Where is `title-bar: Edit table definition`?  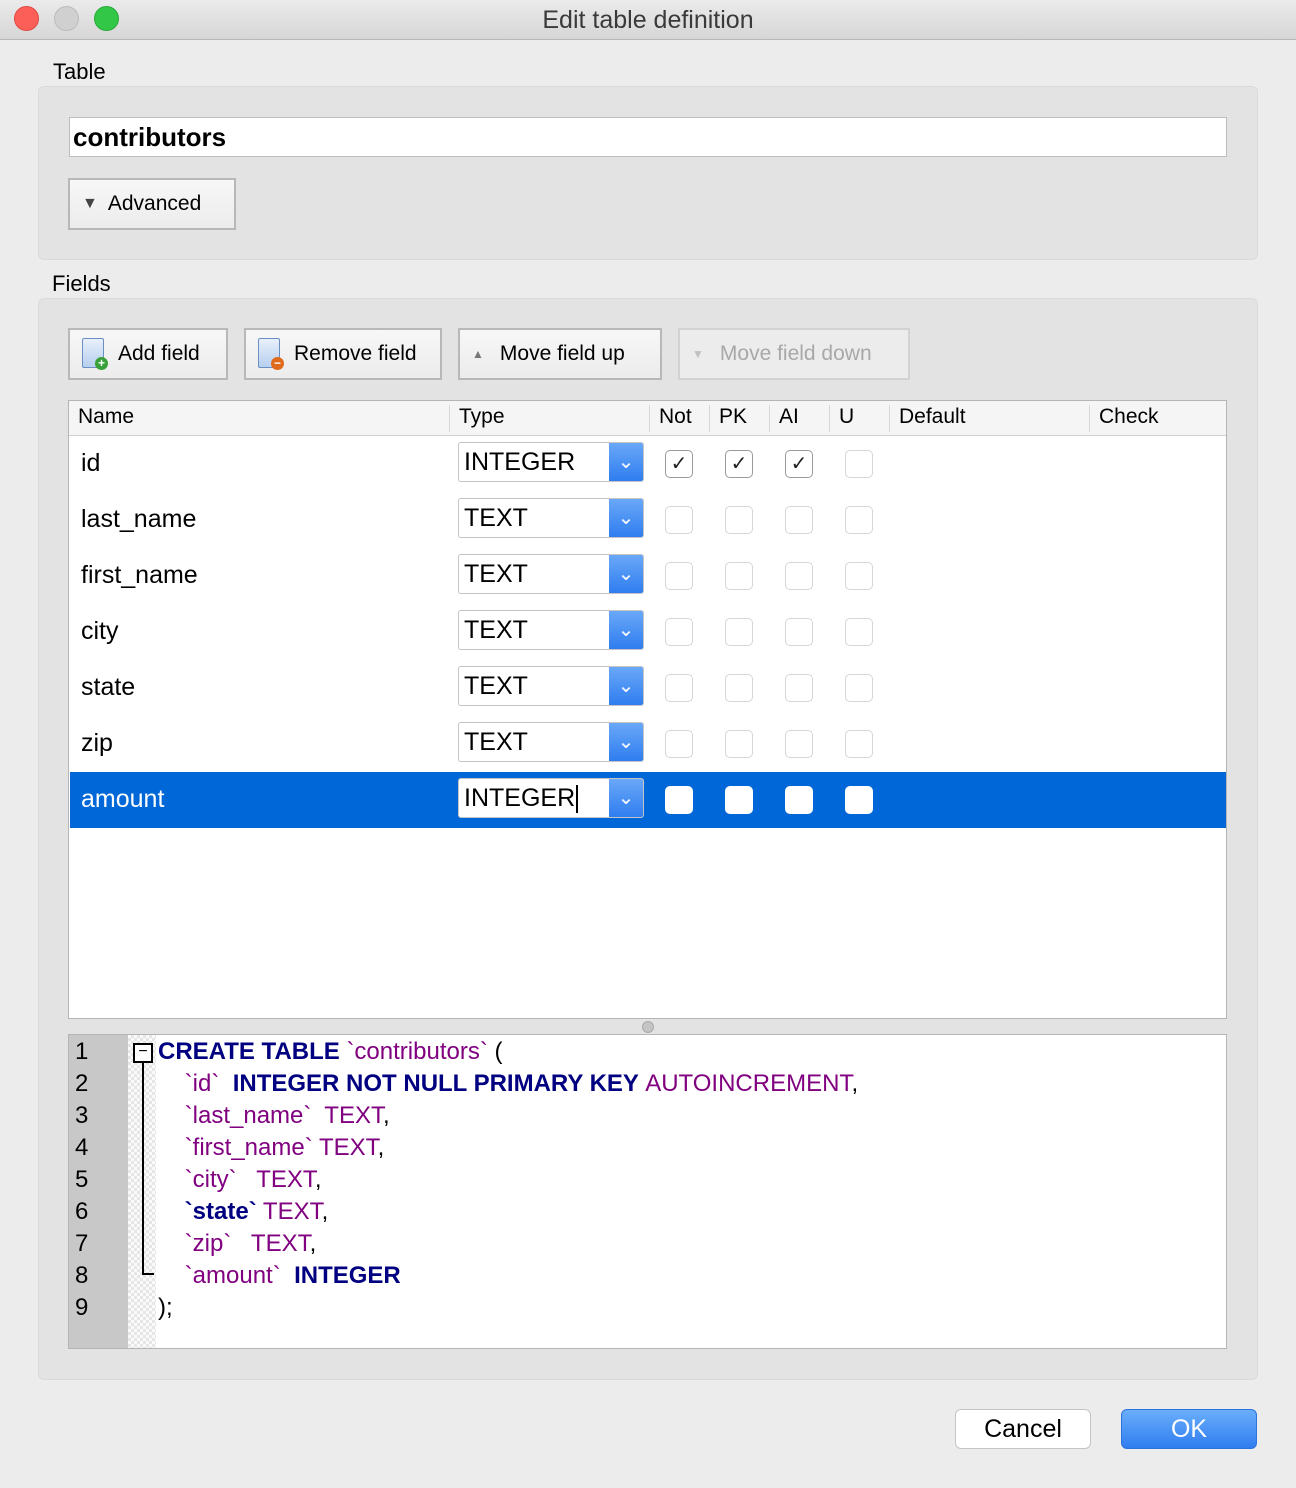
title-bar: Edit table definition is located at coordinates (648, 20).